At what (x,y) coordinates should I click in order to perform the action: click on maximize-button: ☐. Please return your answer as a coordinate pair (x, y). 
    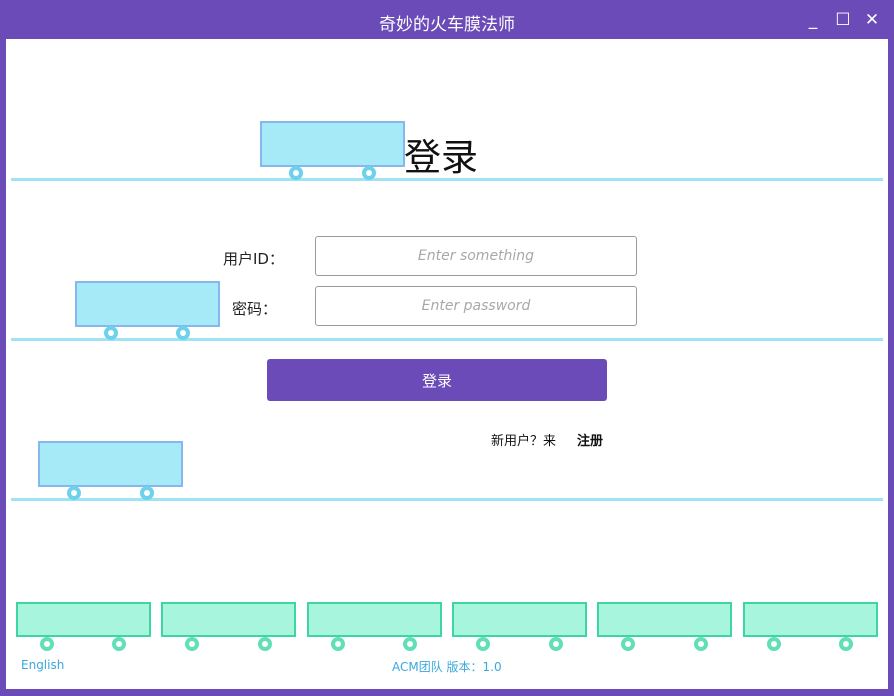
    Looking at the image, I should click on (843, 21).